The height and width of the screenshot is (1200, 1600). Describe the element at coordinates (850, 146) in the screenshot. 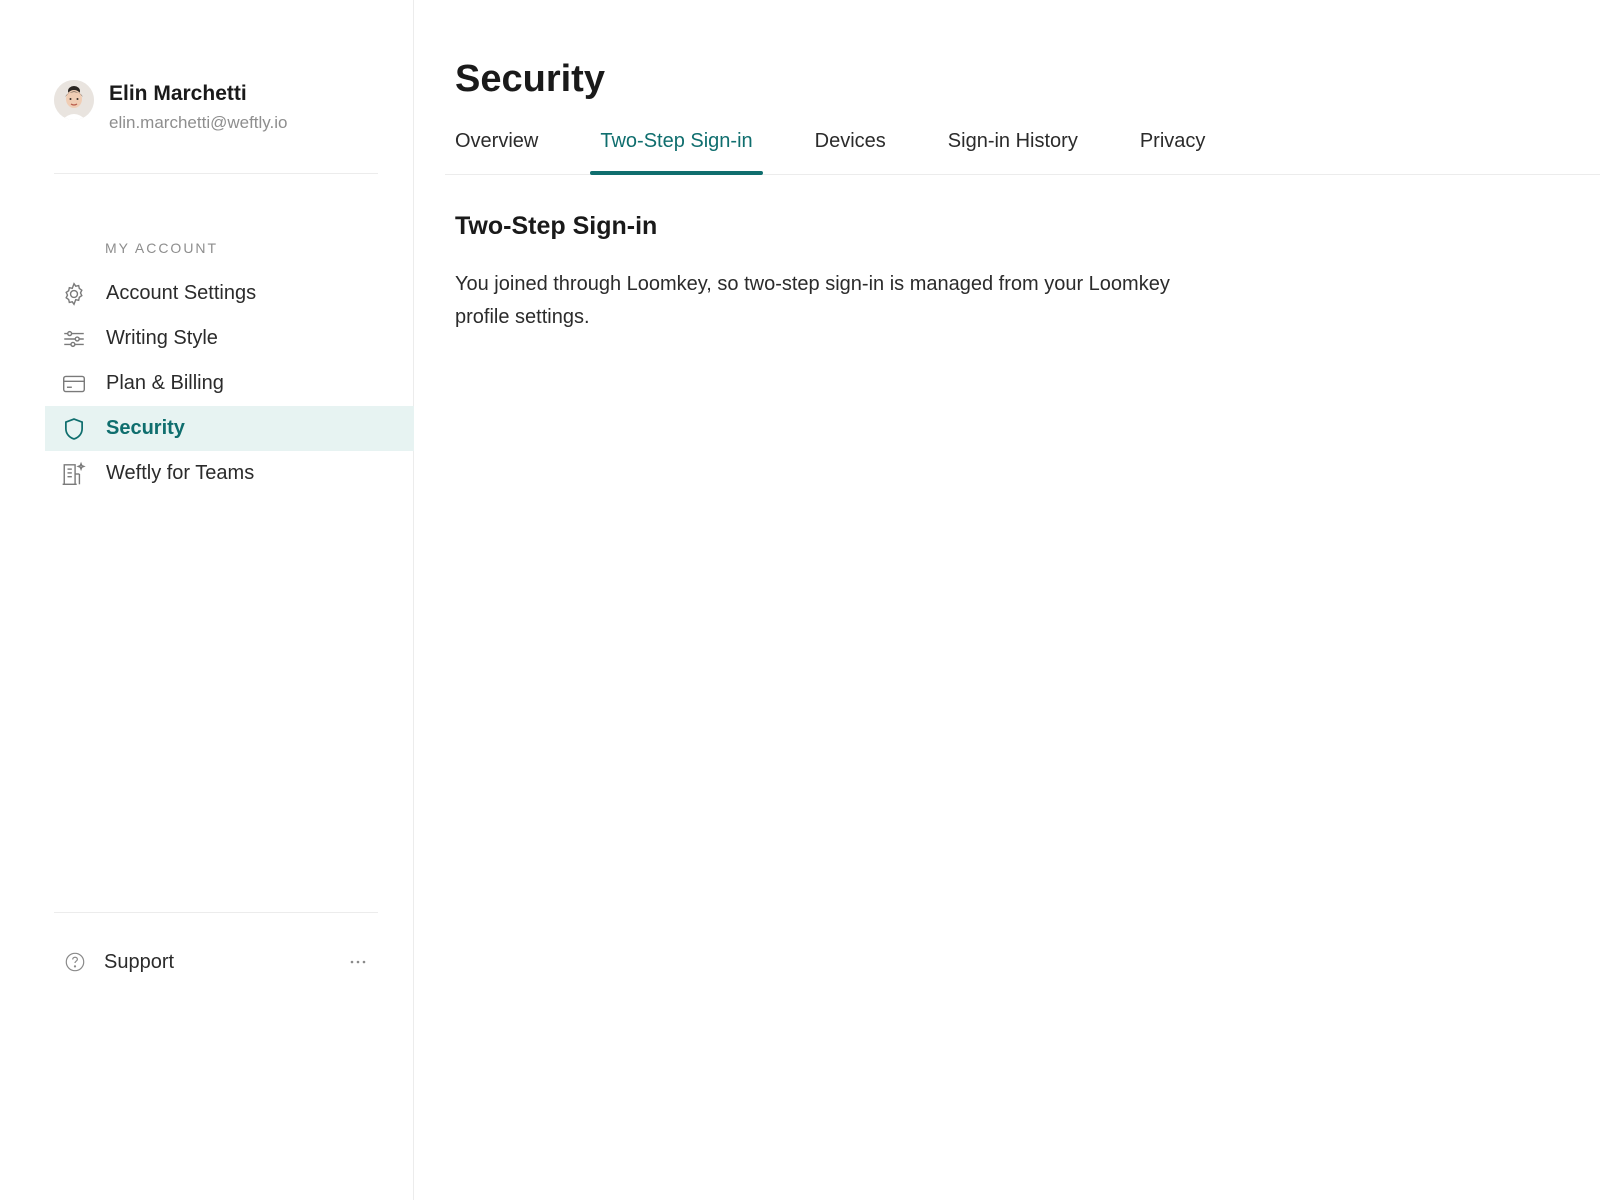

I see `tab-devices: Devices` at that location.